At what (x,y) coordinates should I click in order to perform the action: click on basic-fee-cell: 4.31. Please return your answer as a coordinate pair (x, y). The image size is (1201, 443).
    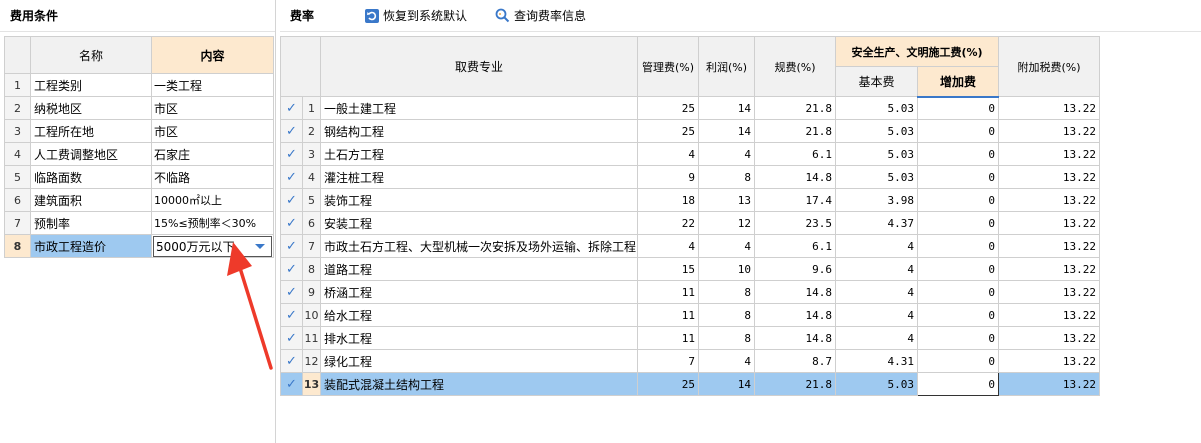
    Looking at the image, I should click on (876, 361).